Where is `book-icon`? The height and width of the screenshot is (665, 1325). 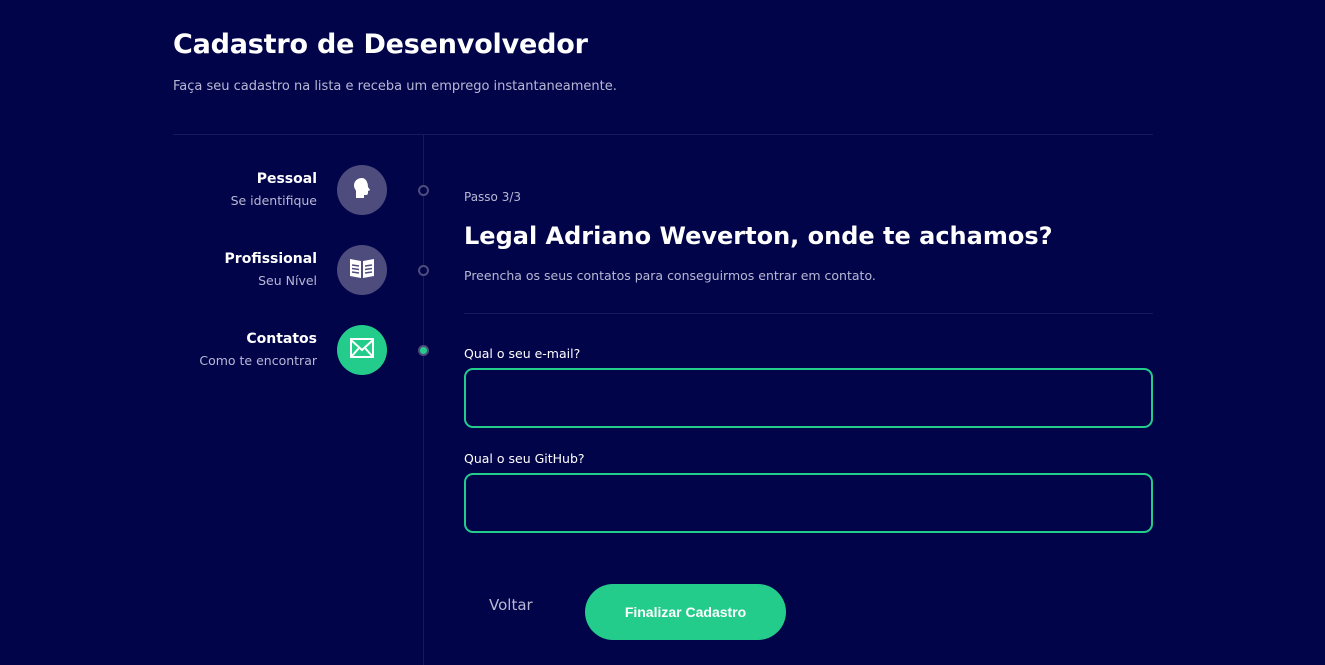
book-icon is located at coordinates (362, 270).